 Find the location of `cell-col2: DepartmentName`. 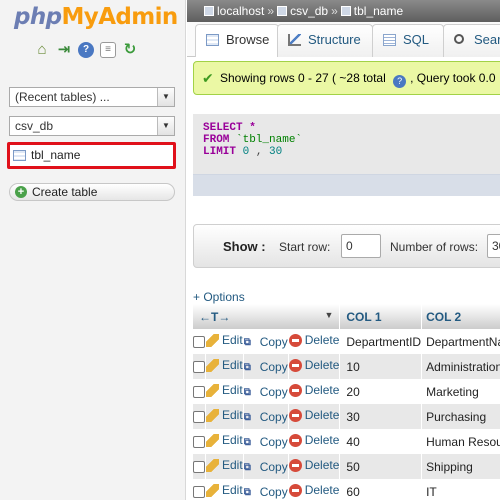

cell-col2: DepartmentName is located at coordinates (460, 341).